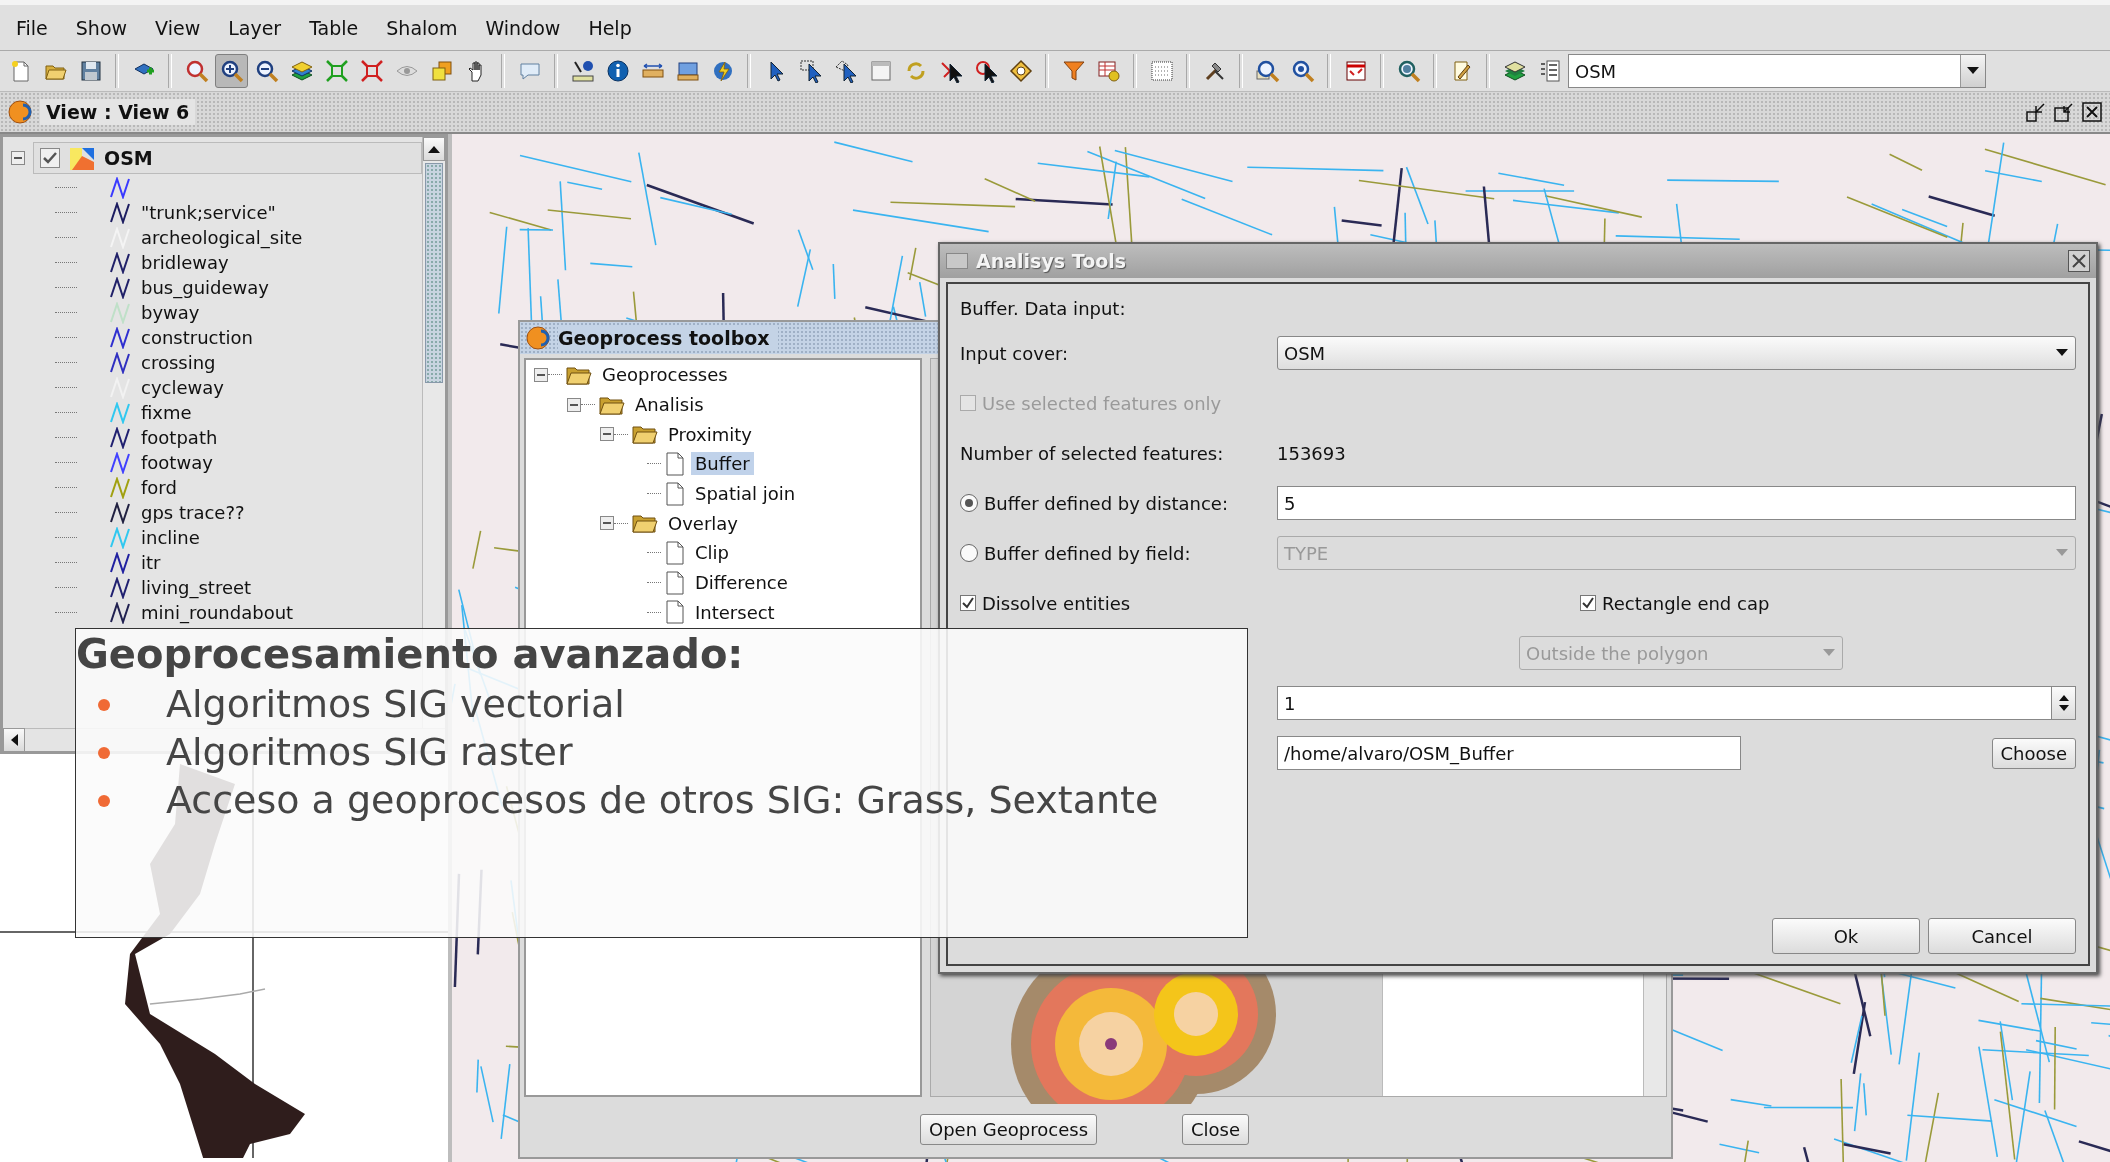 Image resolution: width=2110 pixels, height=1162 pixels. I want to click on number-field: 1, so click(1664, 703).